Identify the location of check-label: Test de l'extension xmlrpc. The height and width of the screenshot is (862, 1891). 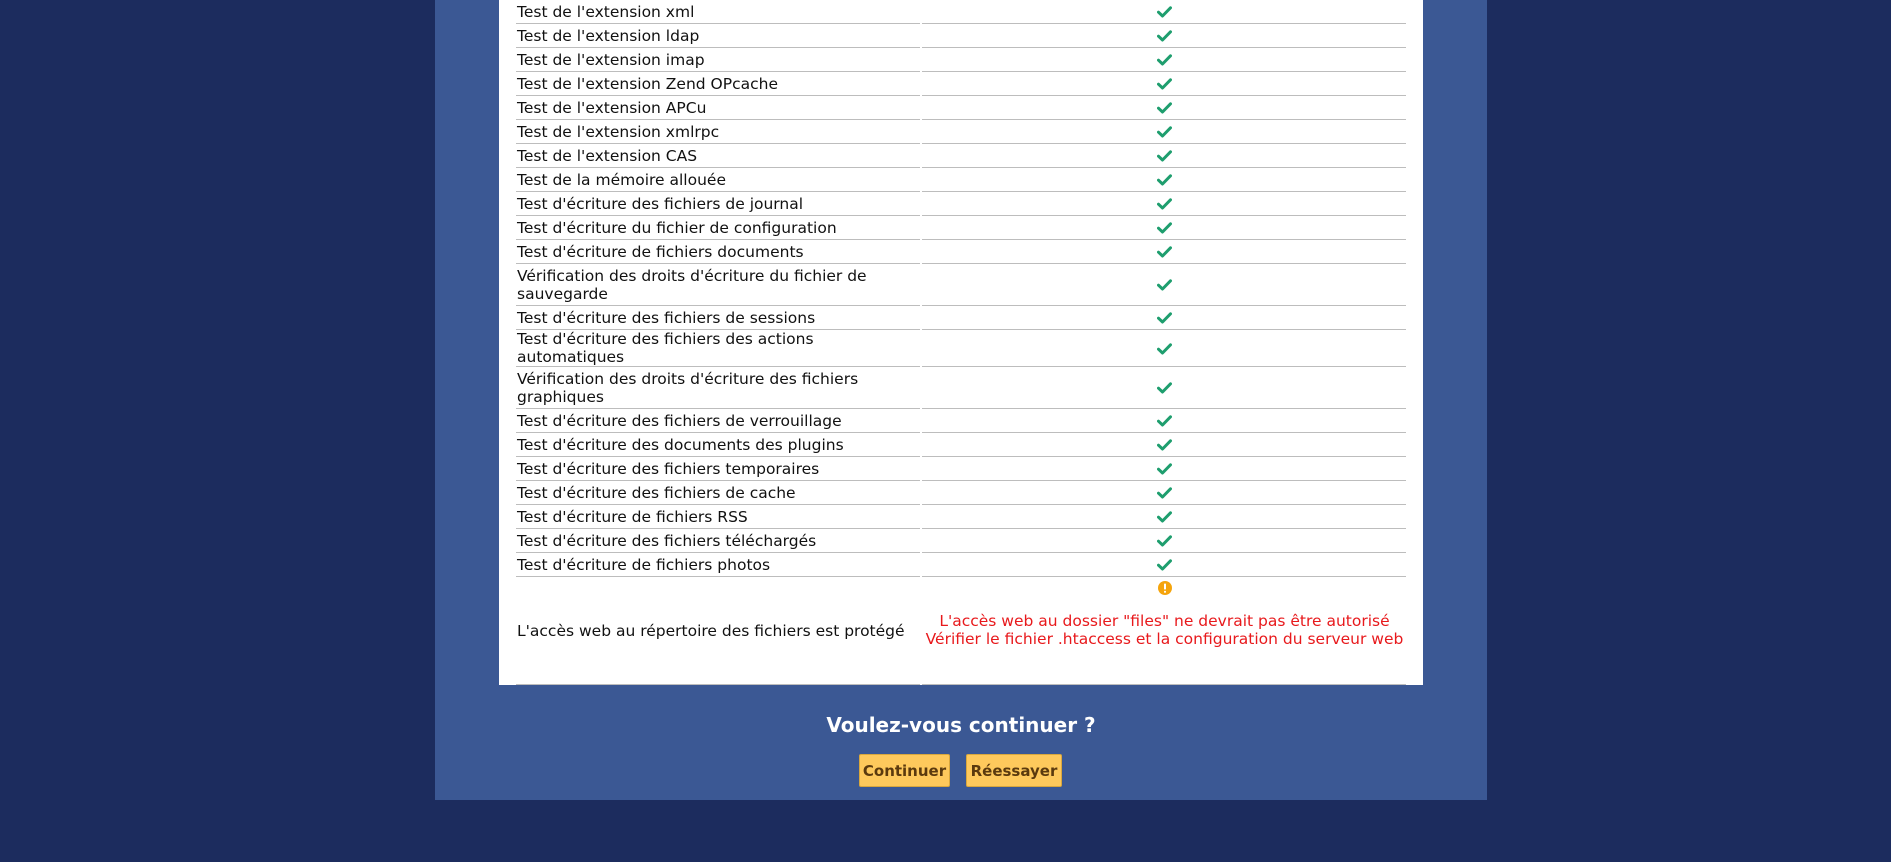
(718, 132).